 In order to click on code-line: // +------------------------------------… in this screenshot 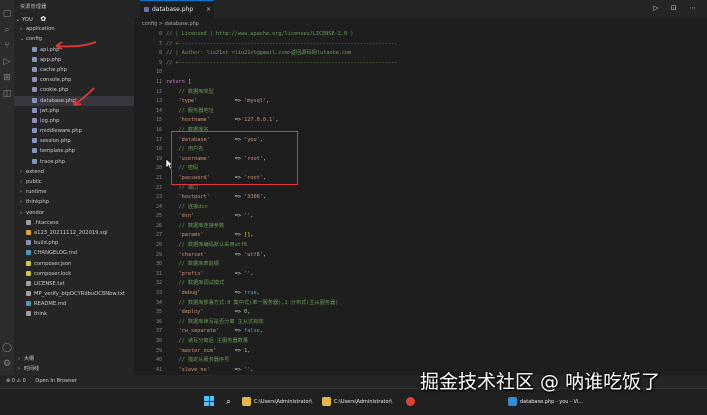, I will do `click(281, 45)`.